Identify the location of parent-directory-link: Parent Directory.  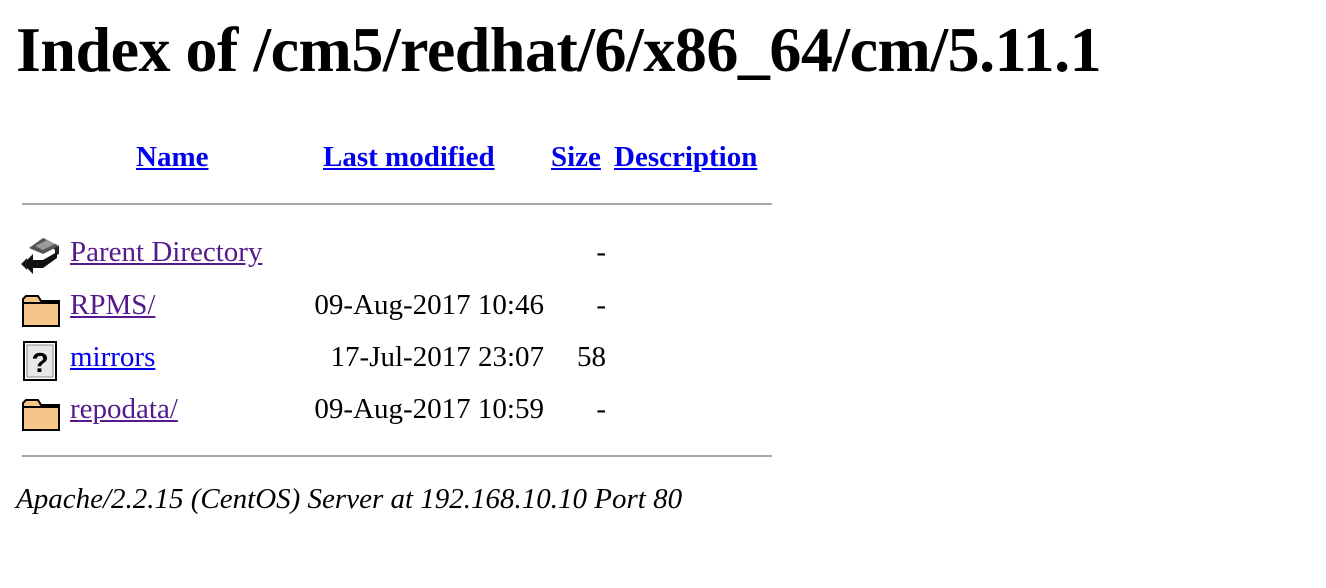
(166, 252).